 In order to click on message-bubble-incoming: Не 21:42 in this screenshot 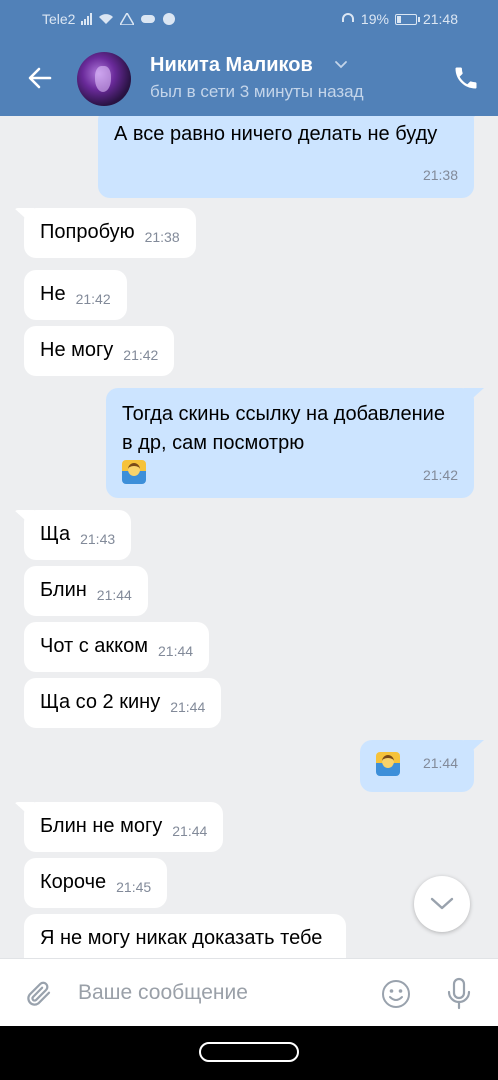, I will do `click(75, 295)`.